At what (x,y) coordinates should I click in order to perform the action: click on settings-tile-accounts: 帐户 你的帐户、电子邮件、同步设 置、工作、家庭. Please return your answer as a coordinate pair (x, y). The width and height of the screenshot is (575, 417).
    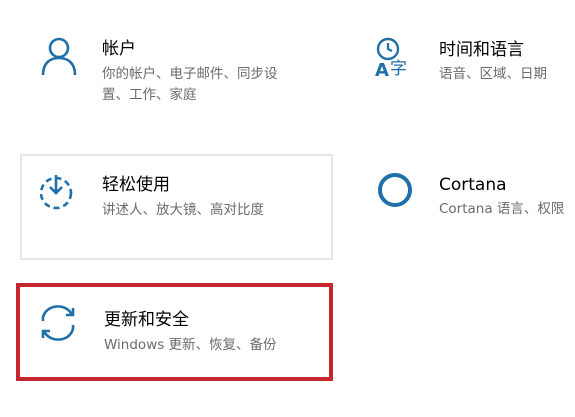
    Looking at the image, I should click on (180, 75).